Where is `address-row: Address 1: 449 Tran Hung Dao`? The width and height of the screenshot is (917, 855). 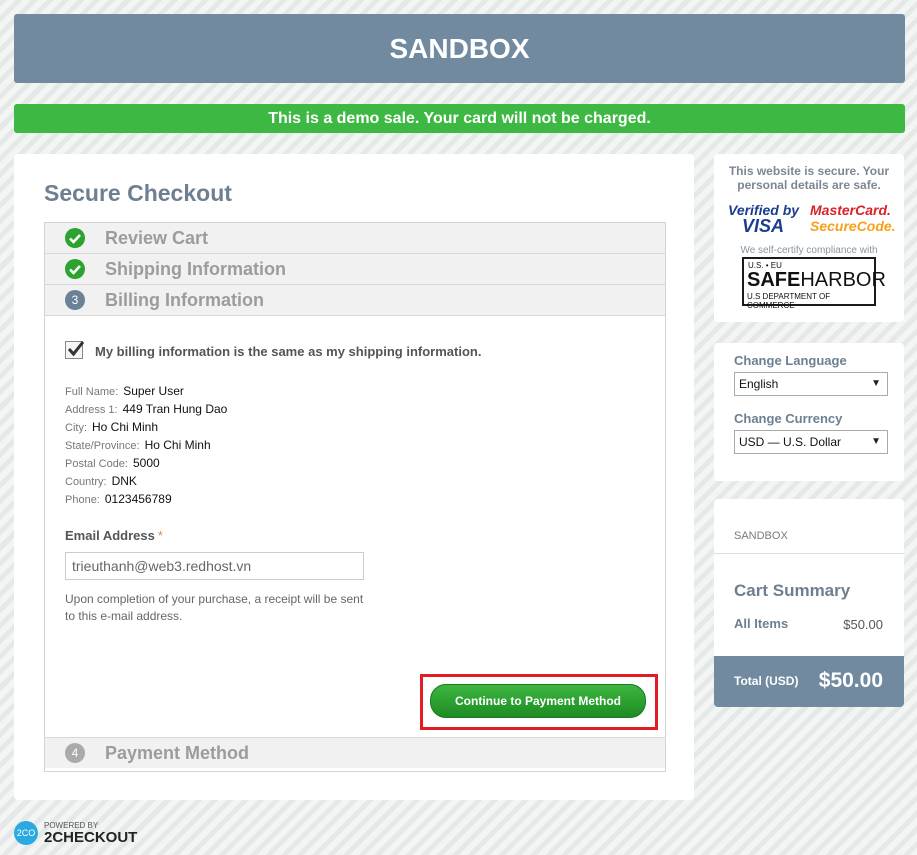
address-row: Address 1: 449 Tran Hung Dao is located at coordinates (146, 411).